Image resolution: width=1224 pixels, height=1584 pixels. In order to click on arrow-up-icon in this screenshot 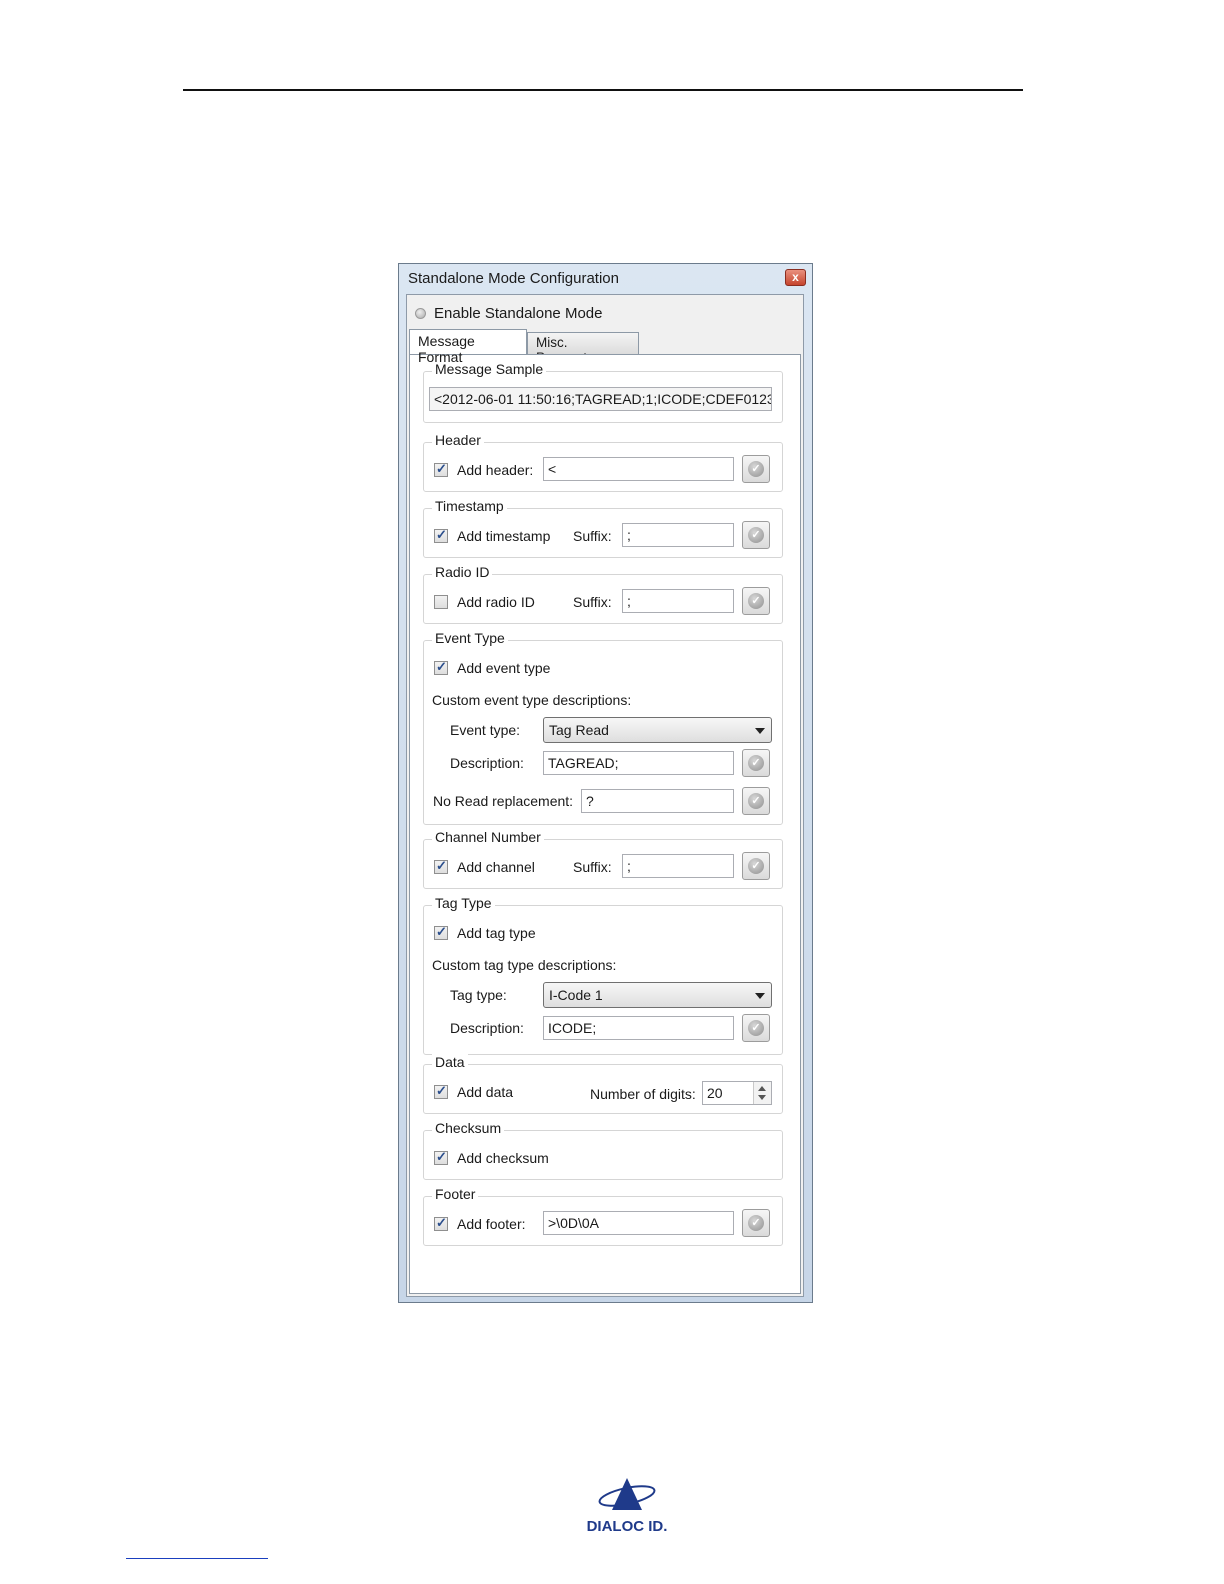, I will do `click(762, 1088)`.